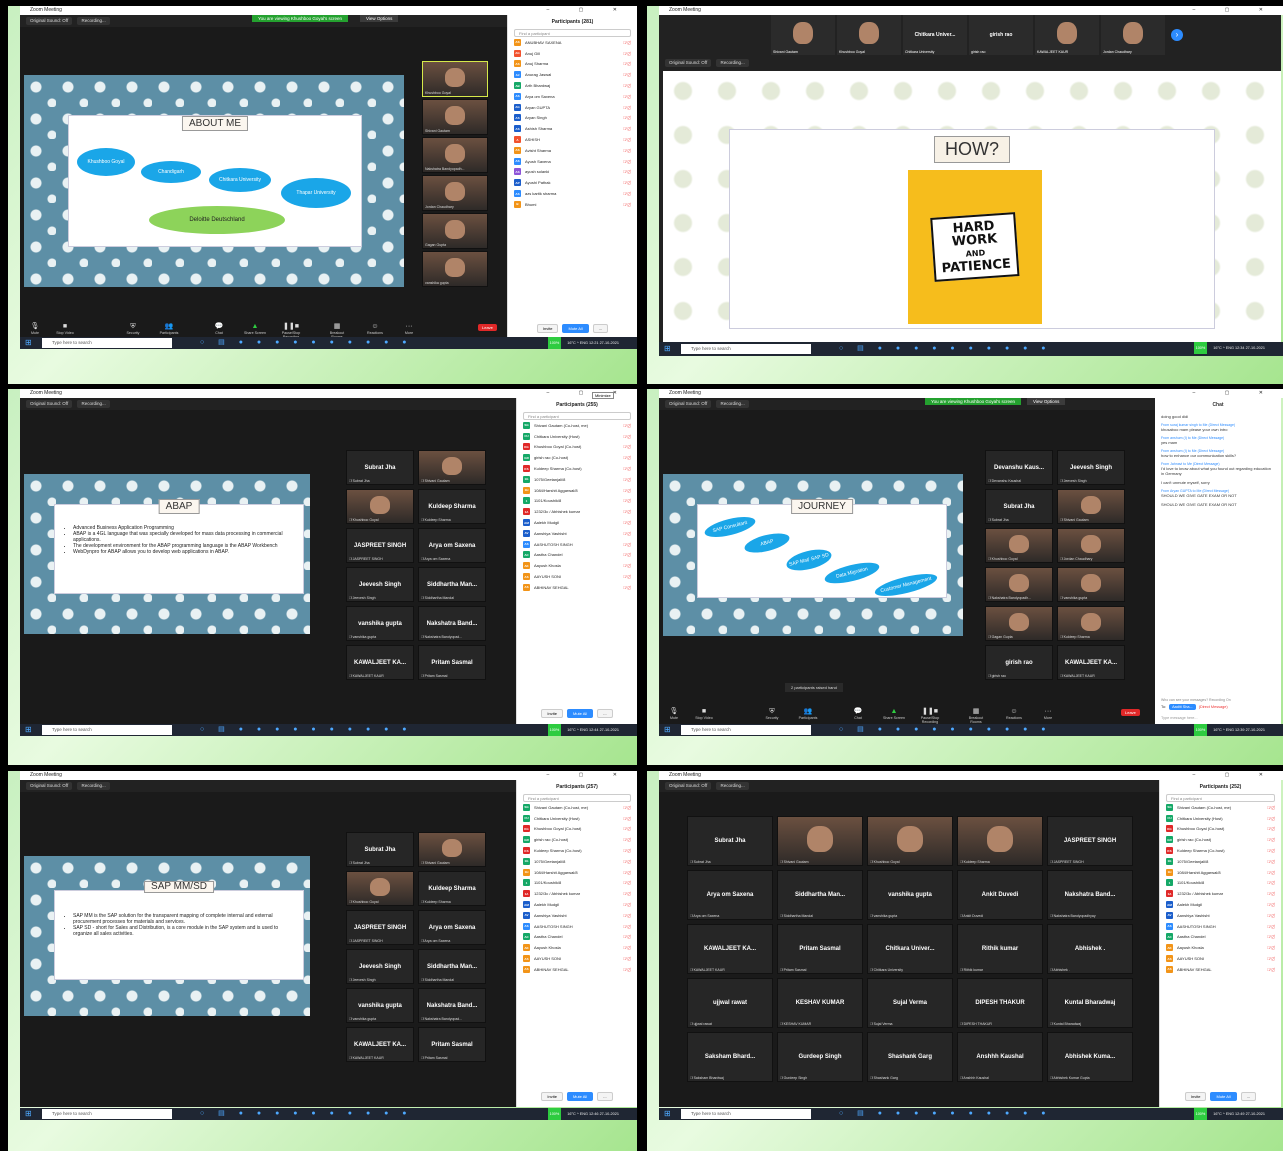 The height and width of the screenshot is (1151, 1283). What do you see at coordinates (169, 328) in the screenshot?
I see `participants-button: 👥 Participants` at bounding box center [169, 328].